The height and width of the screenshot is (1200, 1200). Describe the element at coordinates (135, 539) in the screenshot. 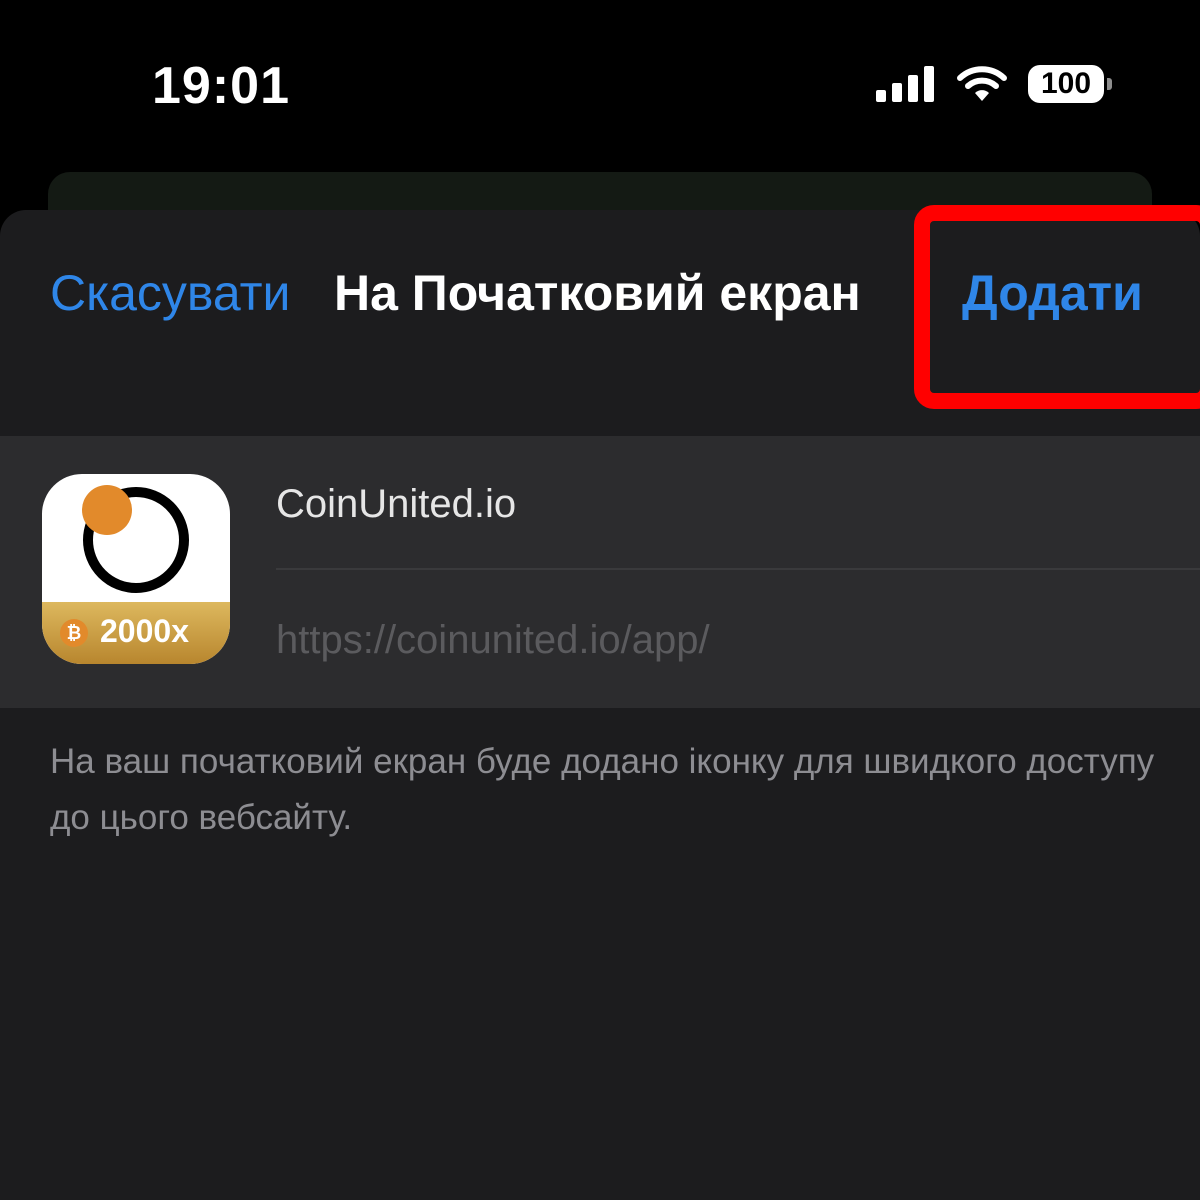

I see `coin-logo-icon` at that location.